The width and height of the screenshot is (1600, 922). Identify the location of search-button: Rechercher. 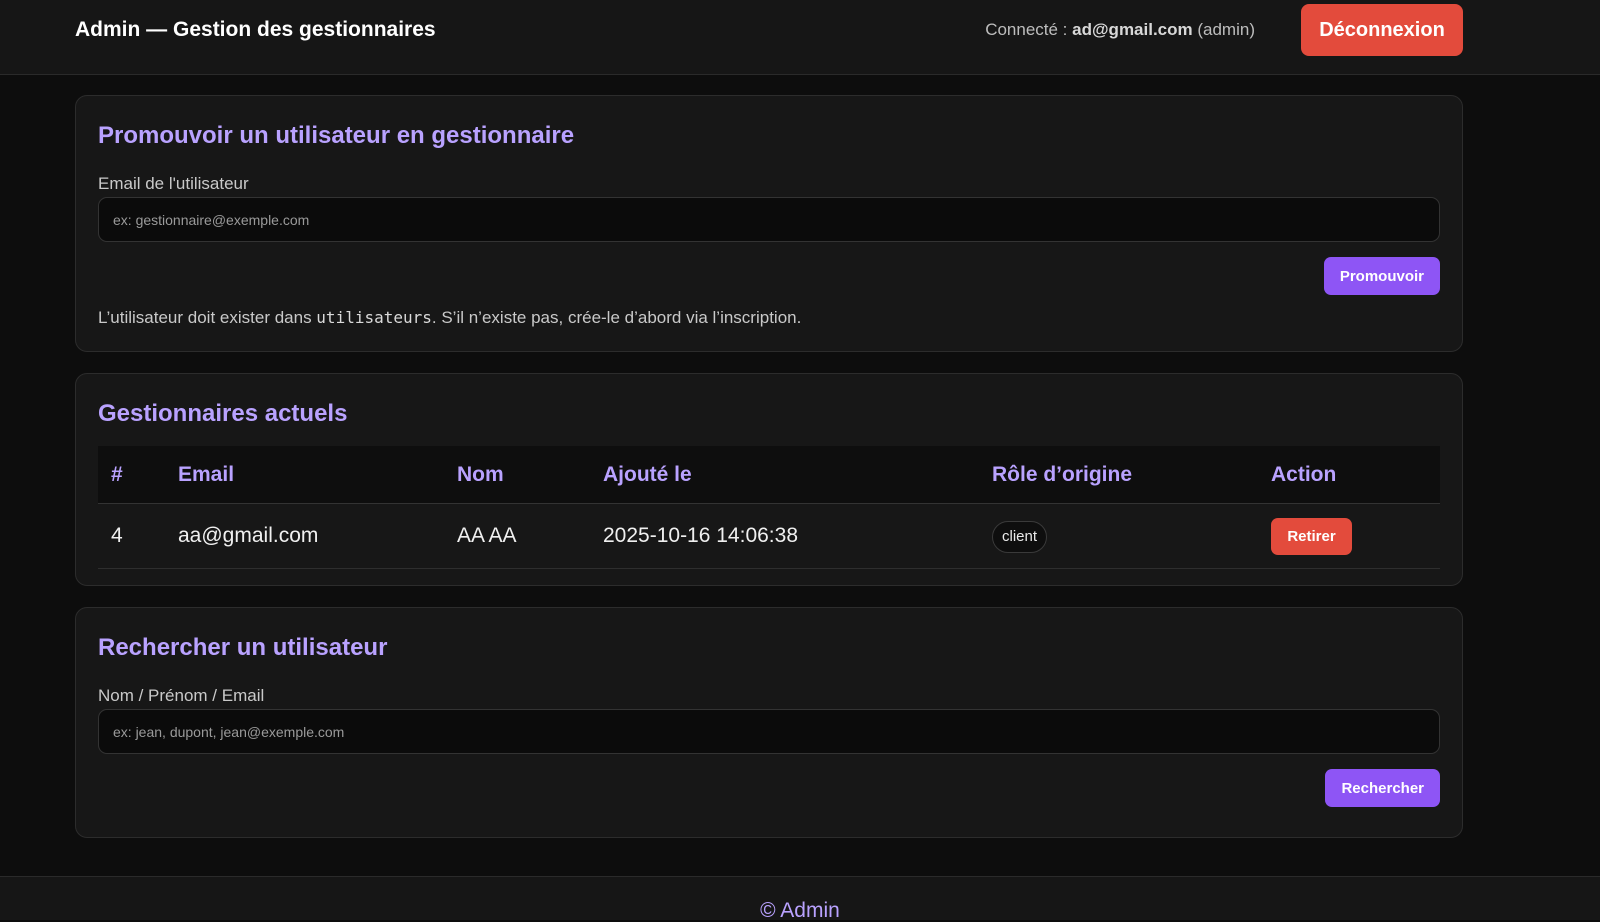
(1382, 788).